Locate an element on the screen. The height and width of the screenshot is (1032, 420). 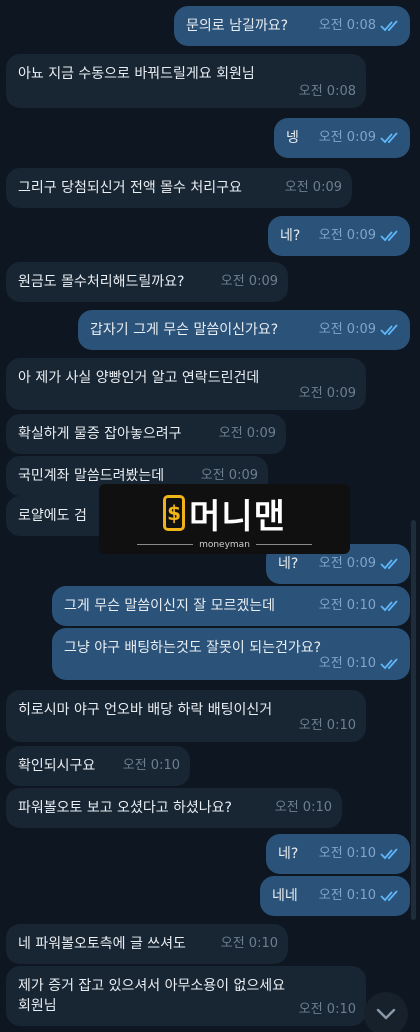
message-incoming: 그리구 당첨되신거 전액 몰수 처리구요 오전 0:09 is located at coordinates (179, 188).